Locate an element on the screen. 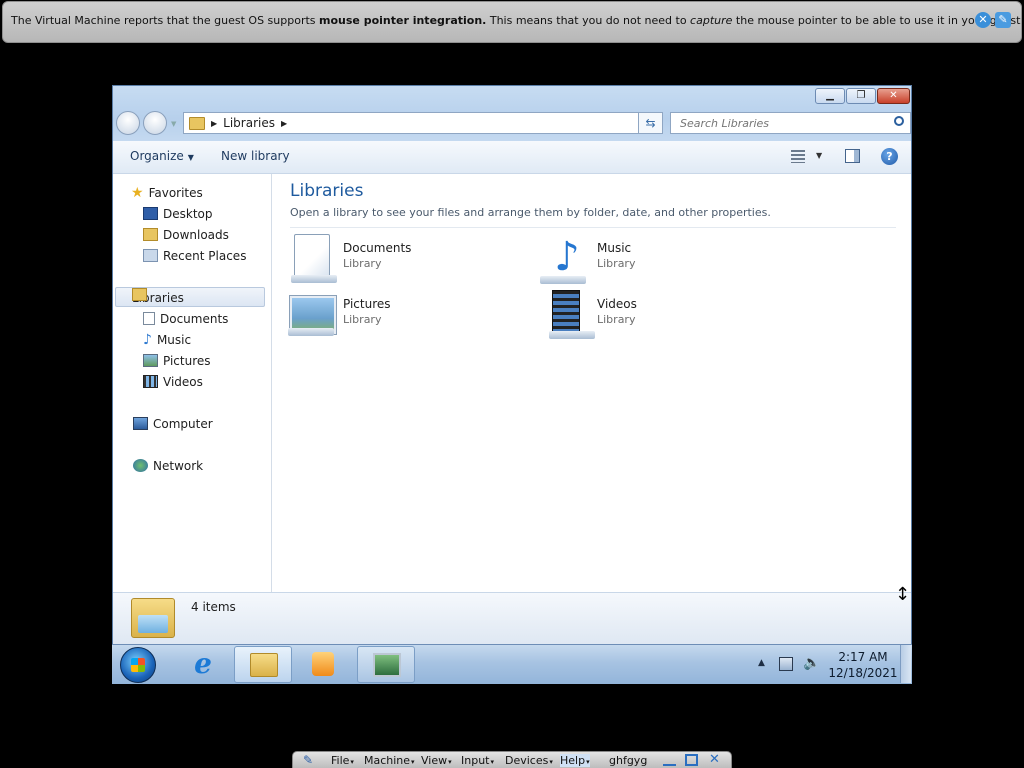 Image resolution: width=1024 pixels, height=768 pixels. videos-icon is located at coordinates (150, 381).